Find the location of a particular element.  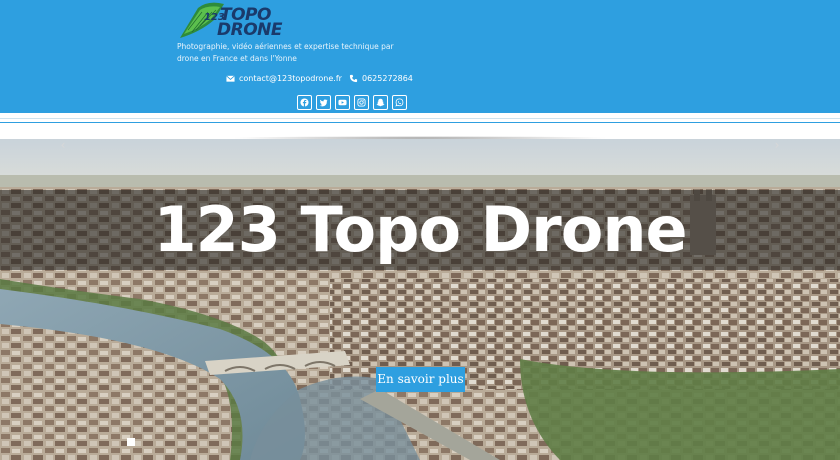

facebook-icon is located at coordinates (304, 102).